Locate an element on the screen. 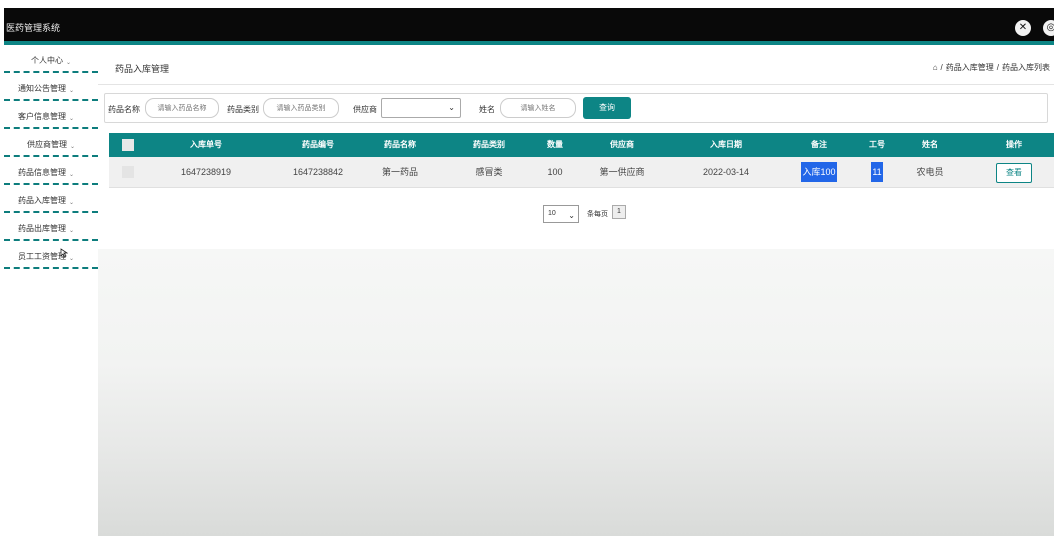  column-header: 操作 is located at coordinates (1014, 144).